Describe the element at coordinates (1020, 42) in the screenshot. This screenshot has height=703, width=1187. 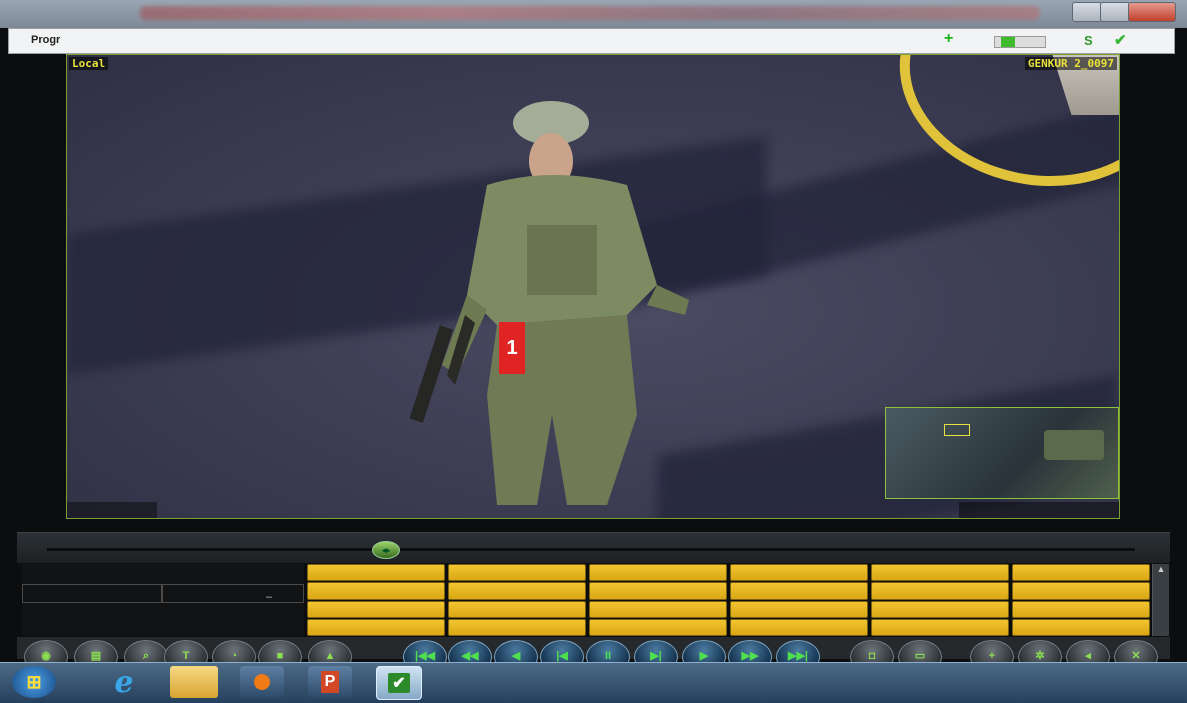
I see `progress-indicator` at that location.